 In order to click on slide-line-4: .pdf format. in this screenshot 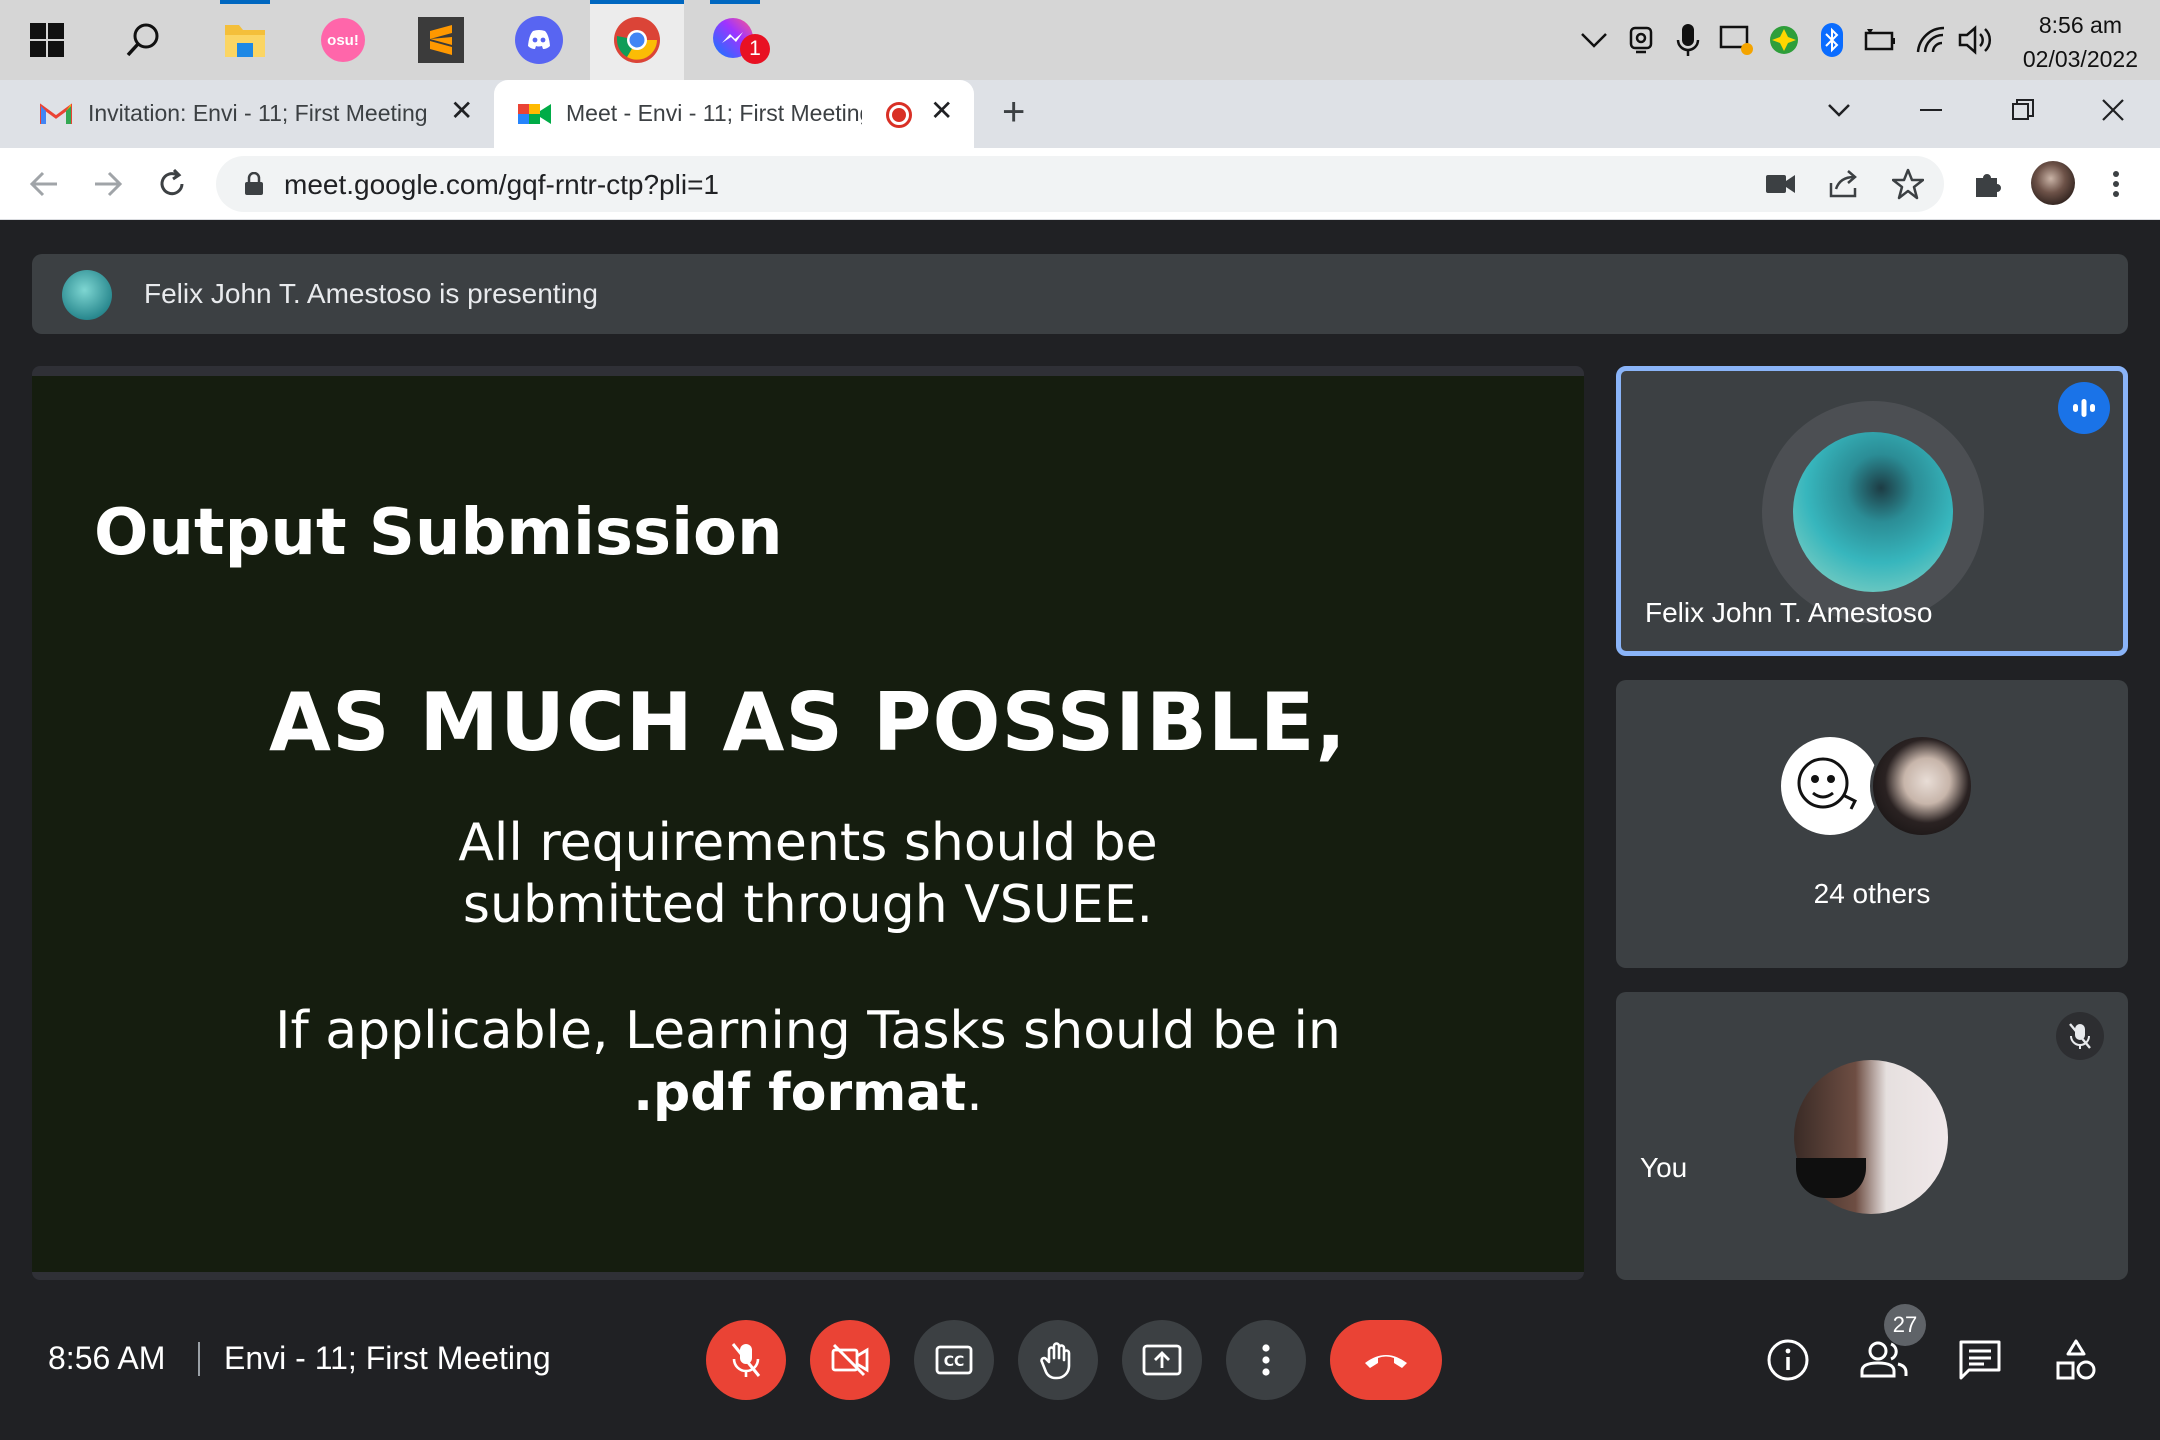, I will do `click(808, 1093)`.